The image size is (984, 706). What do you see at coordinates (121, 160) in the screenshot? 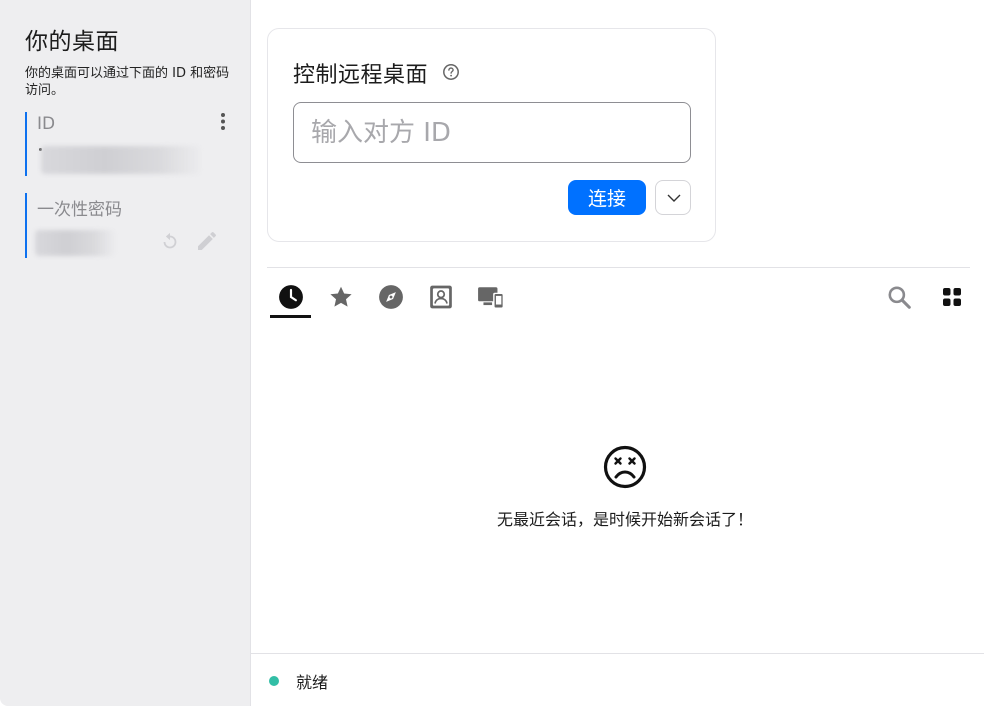
I see `id-value-redacted` at bounding box center [121, 160].